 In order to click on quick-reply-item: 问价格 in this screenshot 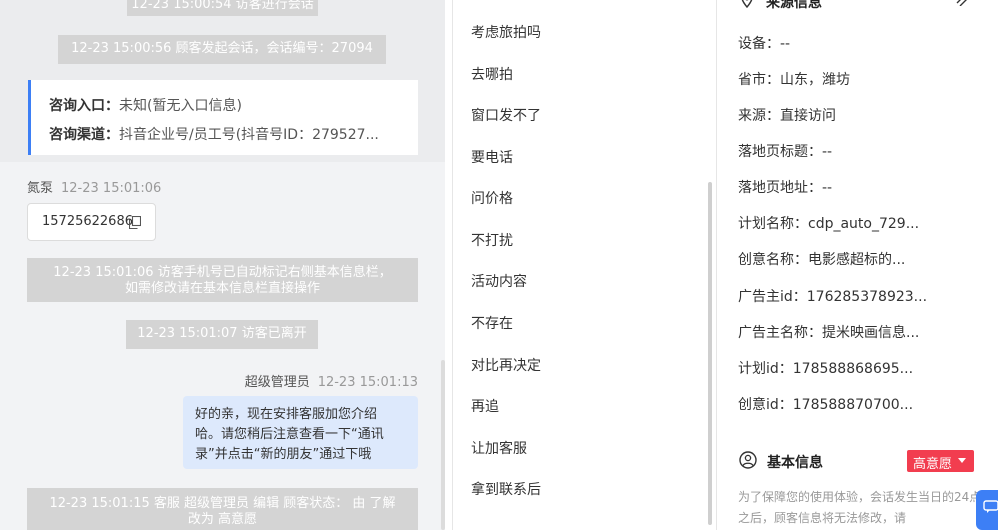, I will do `click(492, 198)`.